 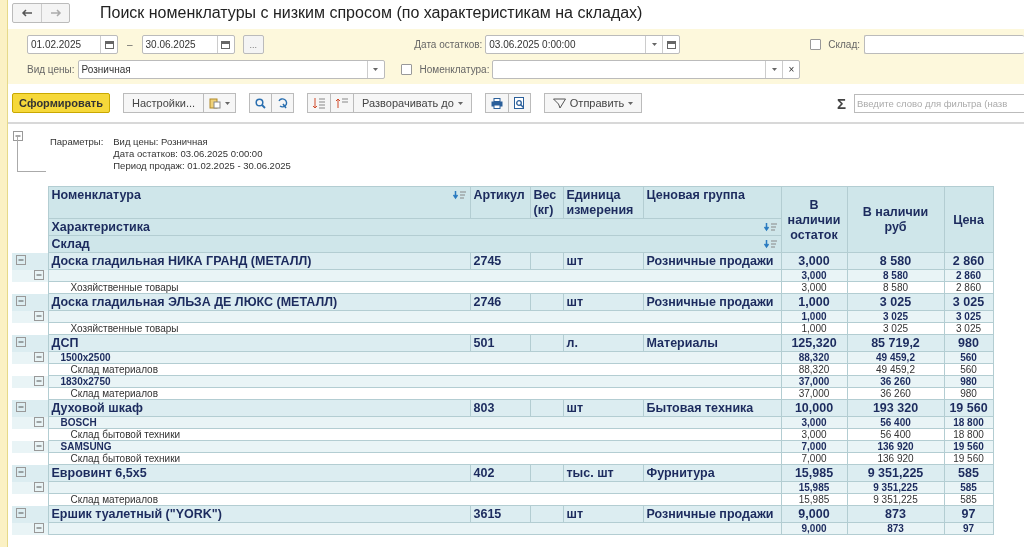 What do you see at coordinates (61, 103) in the screenshot?
I see `generate-button: Сформировать` at bounding box center [61, 103].